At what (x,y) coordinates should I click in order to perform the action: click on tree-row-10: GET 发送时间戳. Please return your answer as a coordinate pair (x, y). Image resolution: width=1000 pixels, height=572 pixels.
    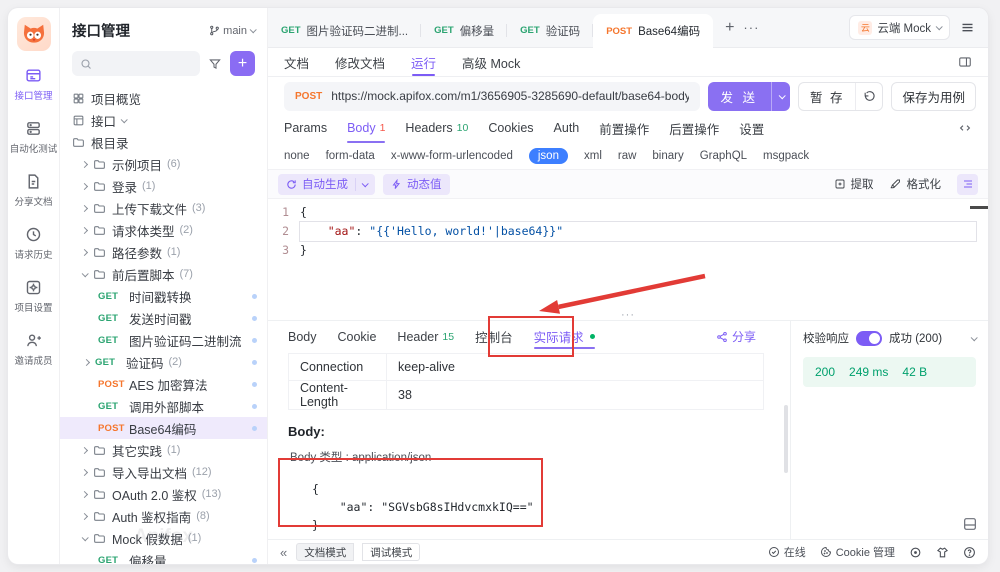
    Looking at the image, I should click on (163, 318).